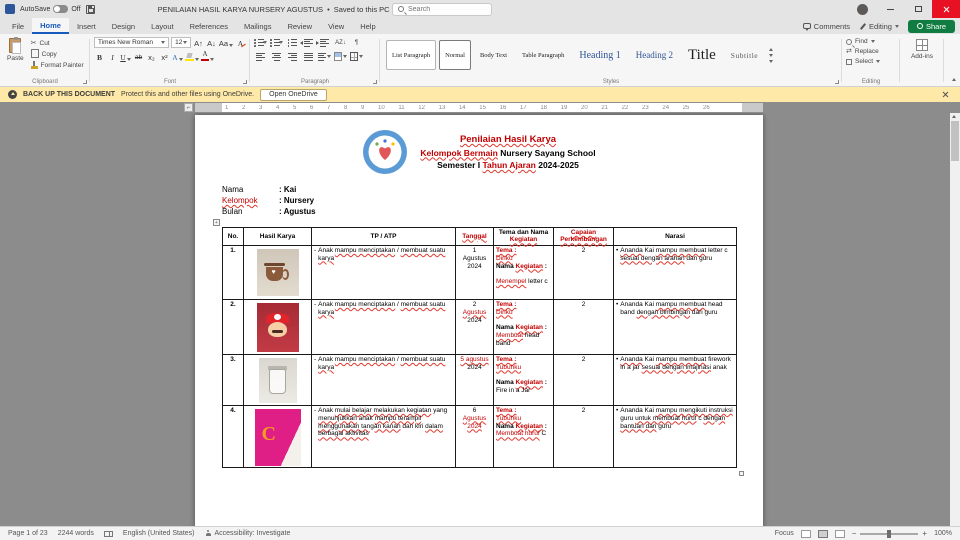  Describe the element at coordinates (50, 9) in the screenshot. I see `autosave-toggle: AutoSave Off` at that location.